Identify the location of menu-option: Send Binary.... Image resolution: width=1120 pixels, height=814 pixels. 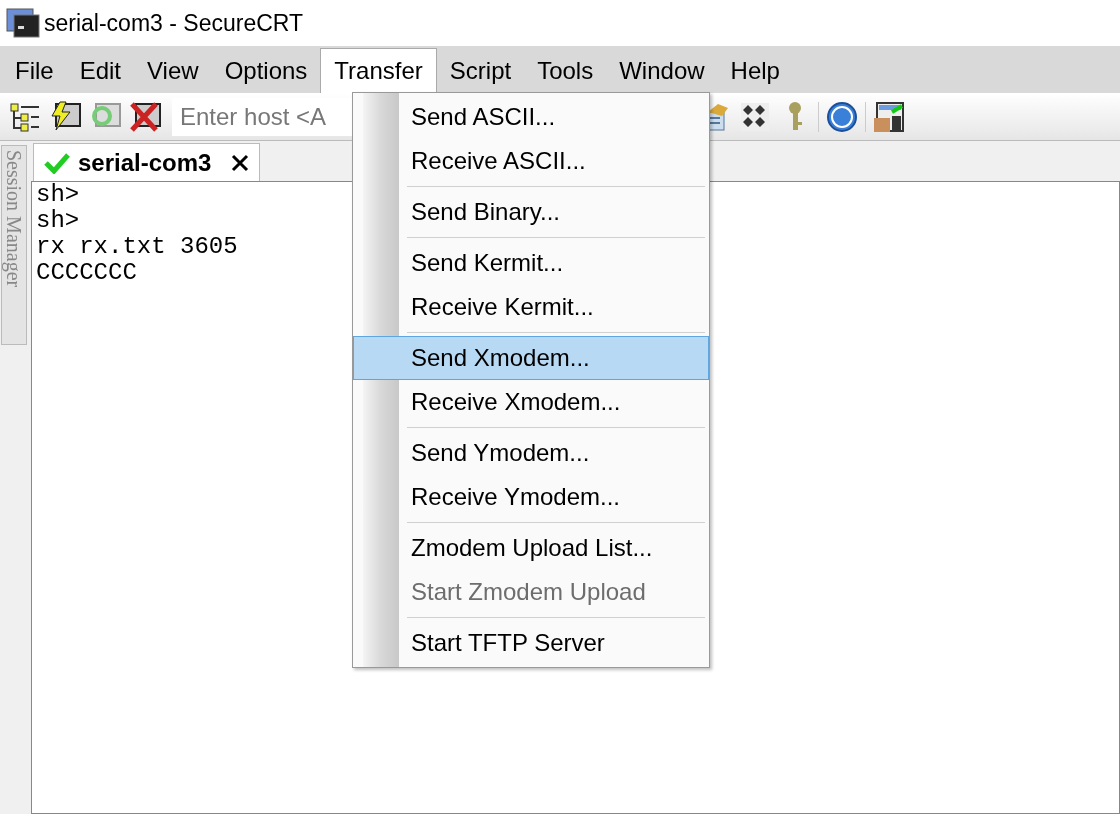
(531, 212).